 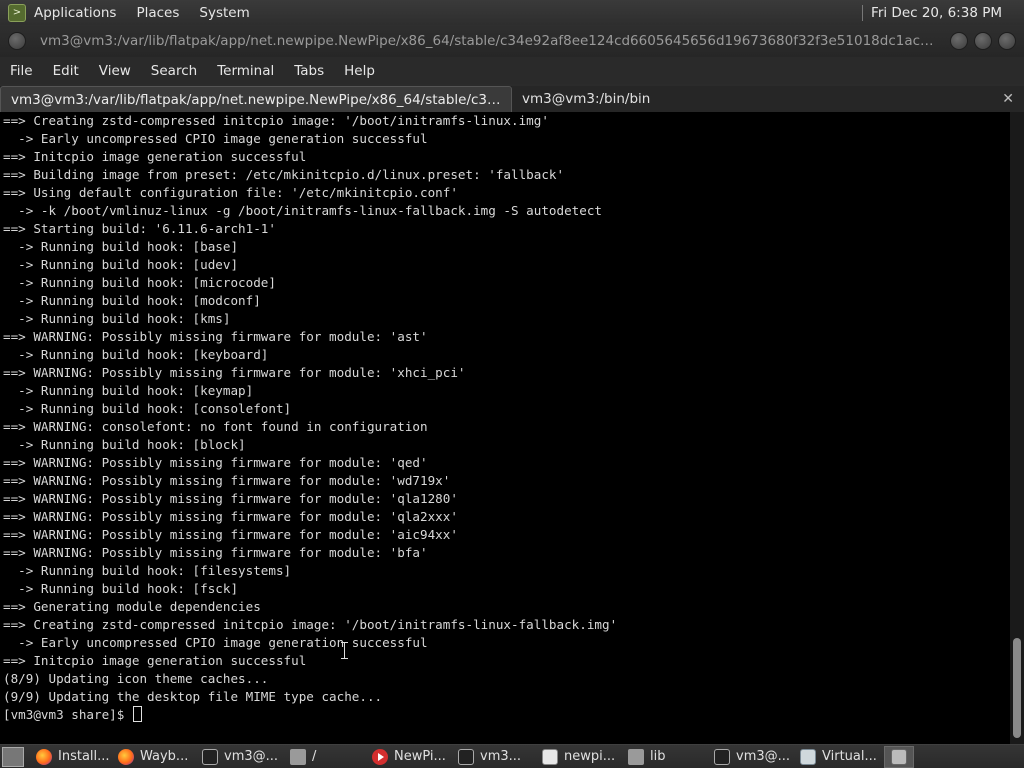 What do you see at coordinates (359, 71) in the screenshot?
I see `menu-help: Help` at bounding box center [359, 71].